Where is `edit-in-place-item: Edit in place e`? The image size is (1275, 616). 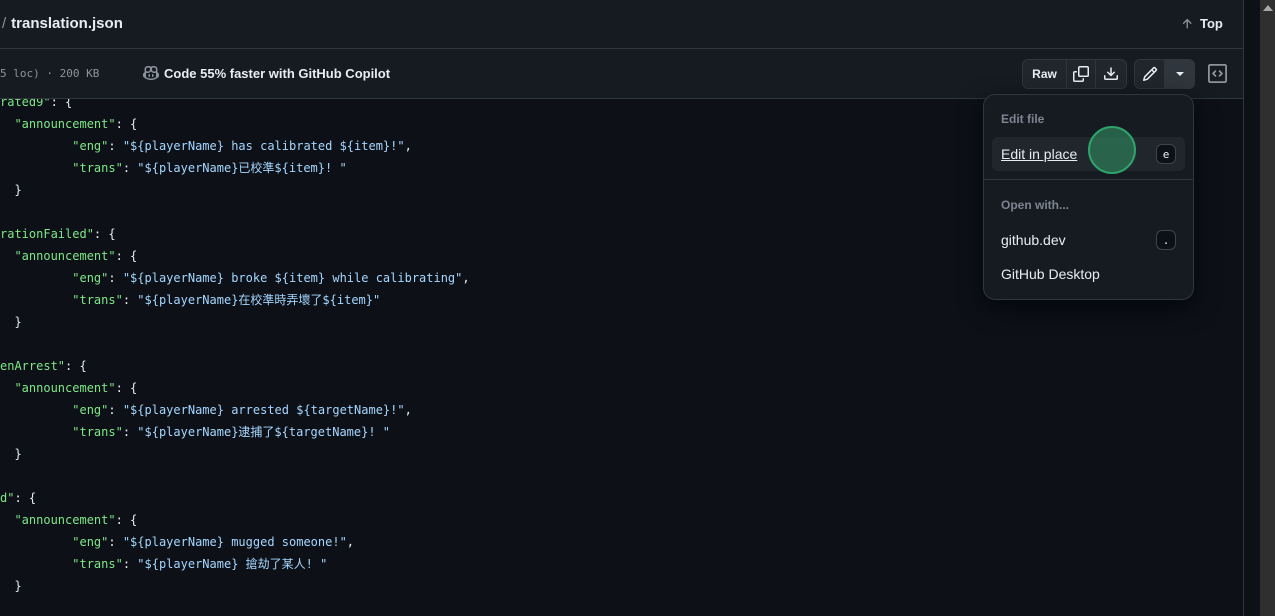
edit-in-place-item: Edit in place e is located at coordinates (1088, 154).